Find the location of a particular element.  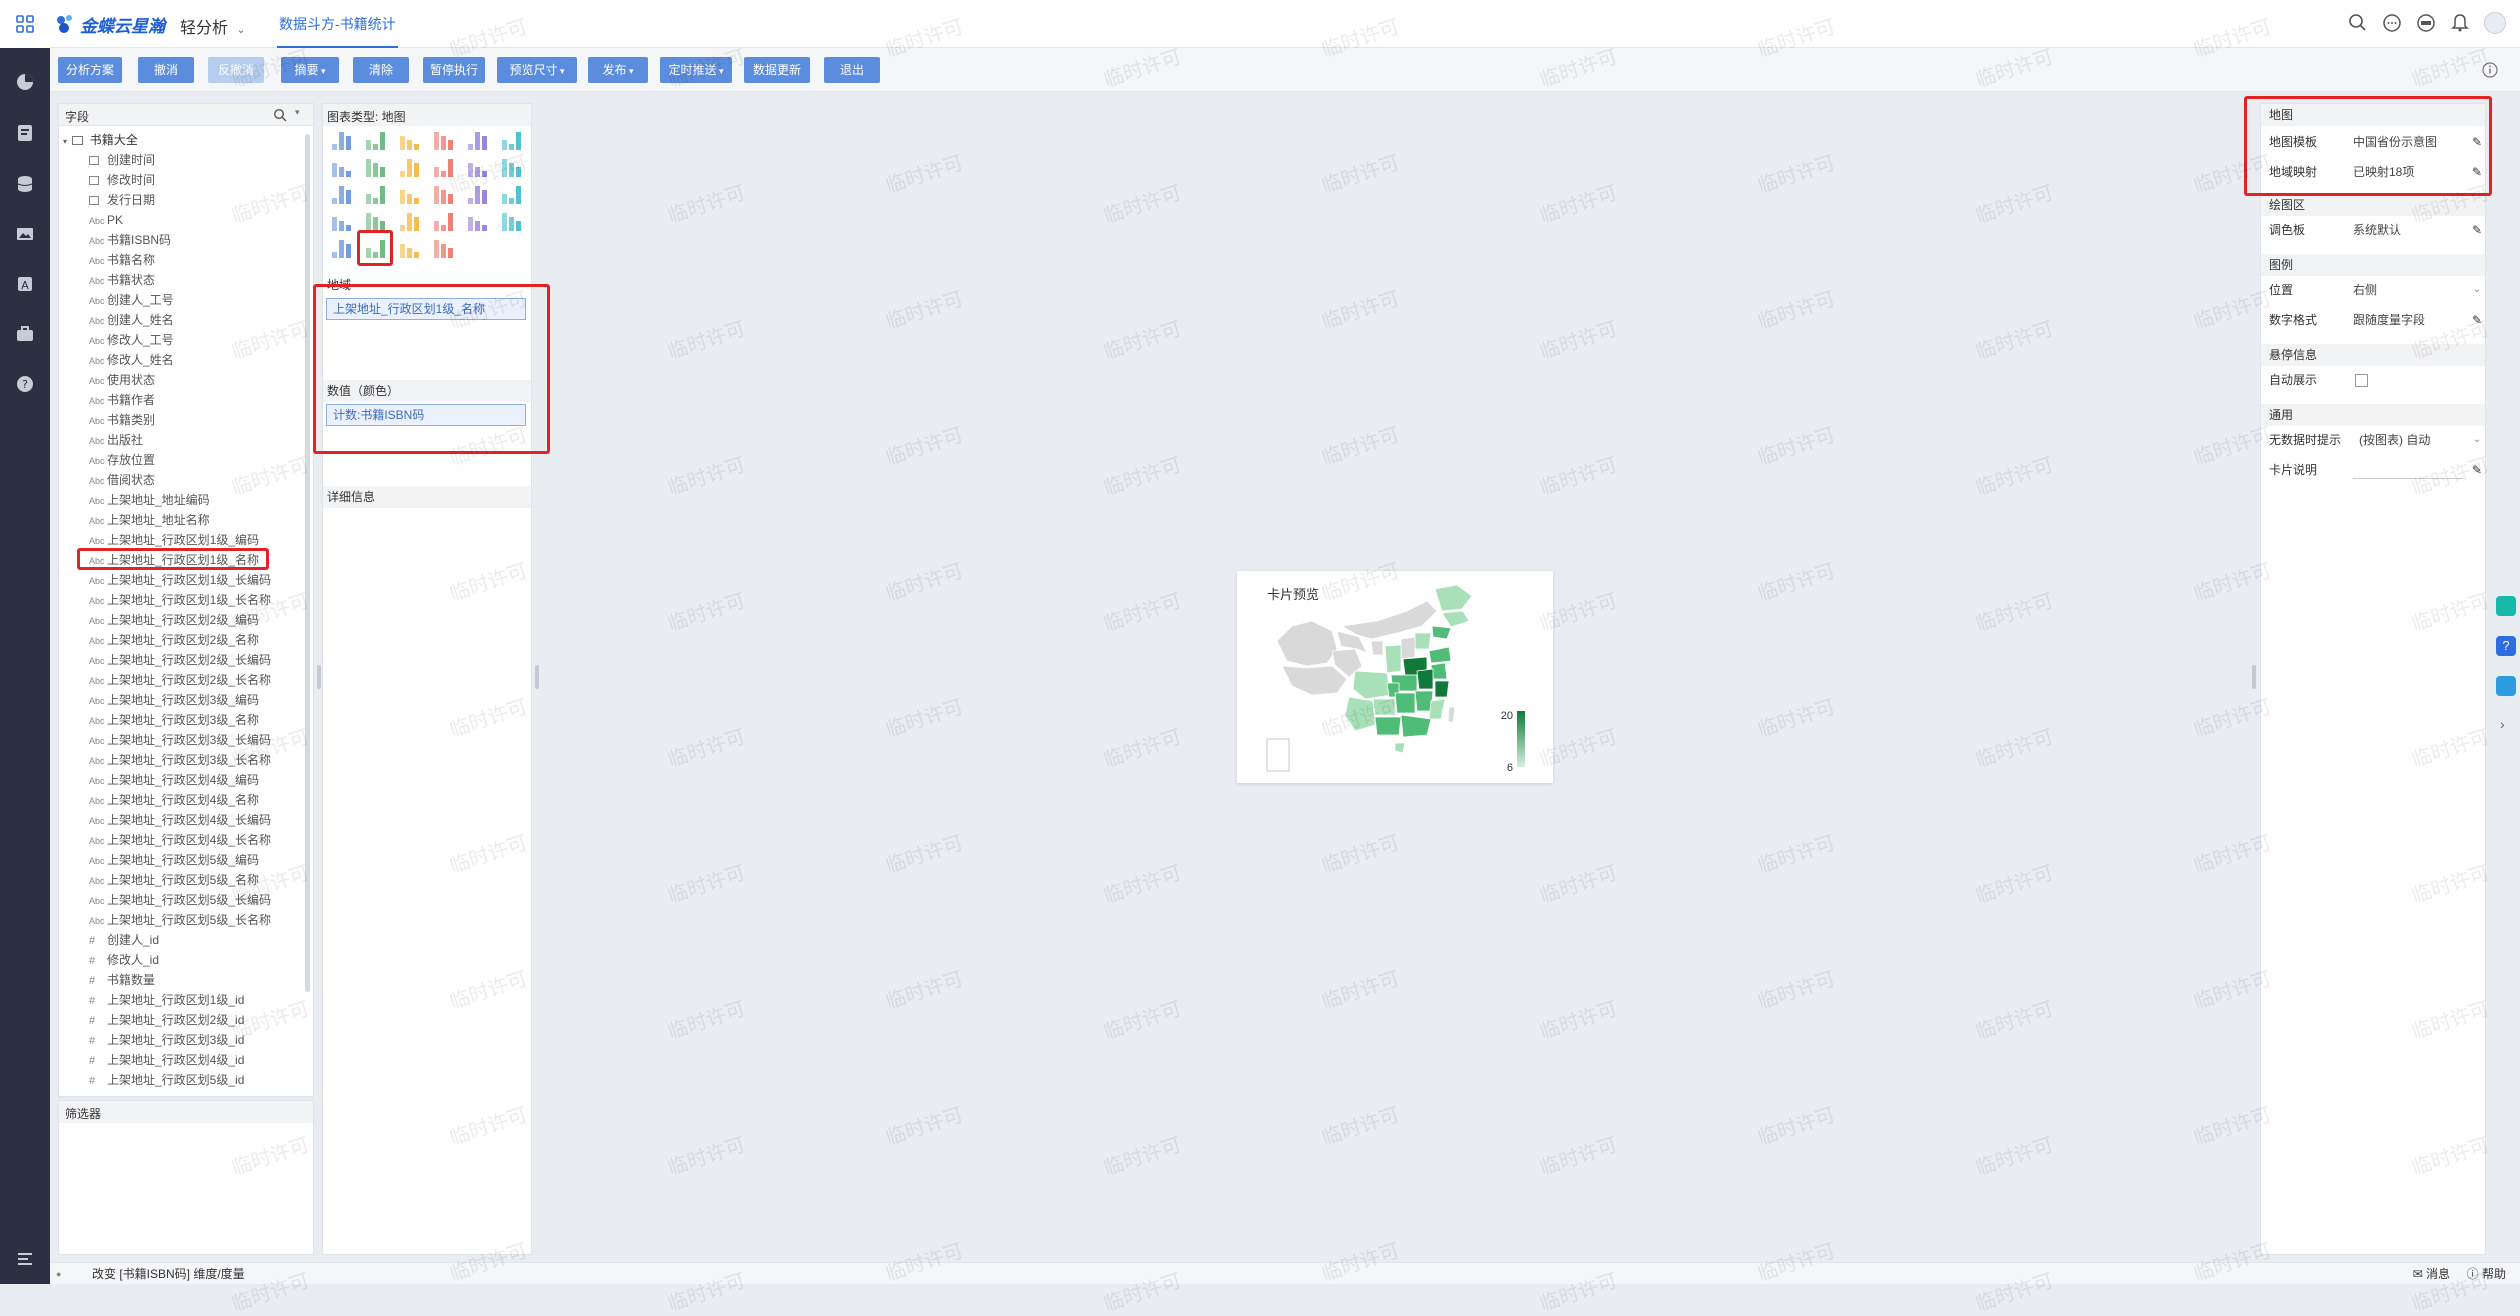

field-item: Abc 上架地址_行政区划2级_名称 is located at coordinates (174, 640).